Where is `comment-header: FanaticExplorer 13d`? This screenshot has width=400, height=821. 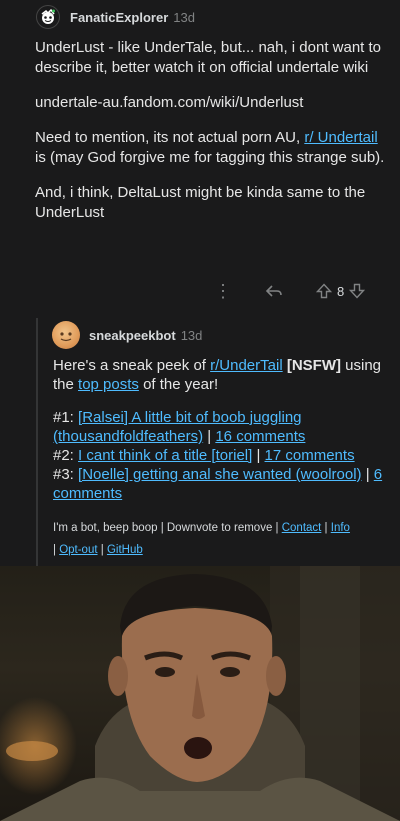 comment-header: FanaticExplorer 13d is located at coordinates (115, 17).